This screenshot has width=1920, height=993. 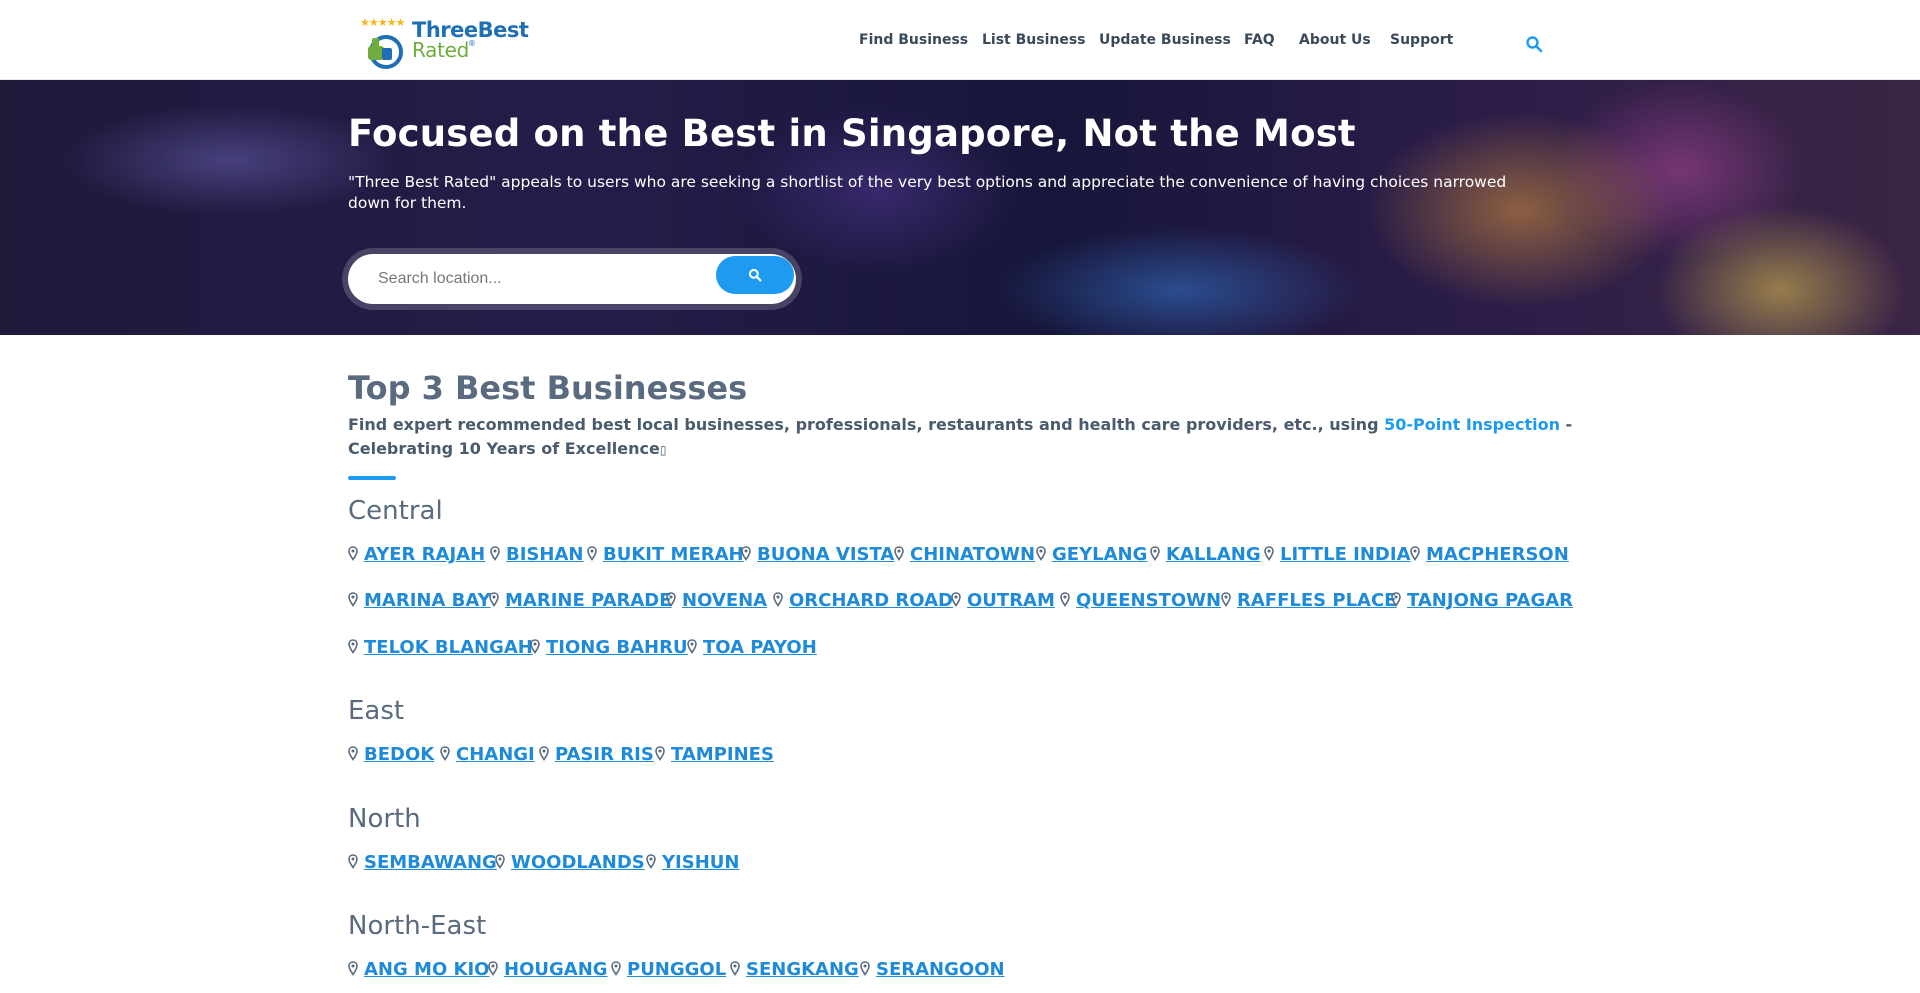 I want to click on location-link: AYER RAJAH, so click(x=416, y=554).